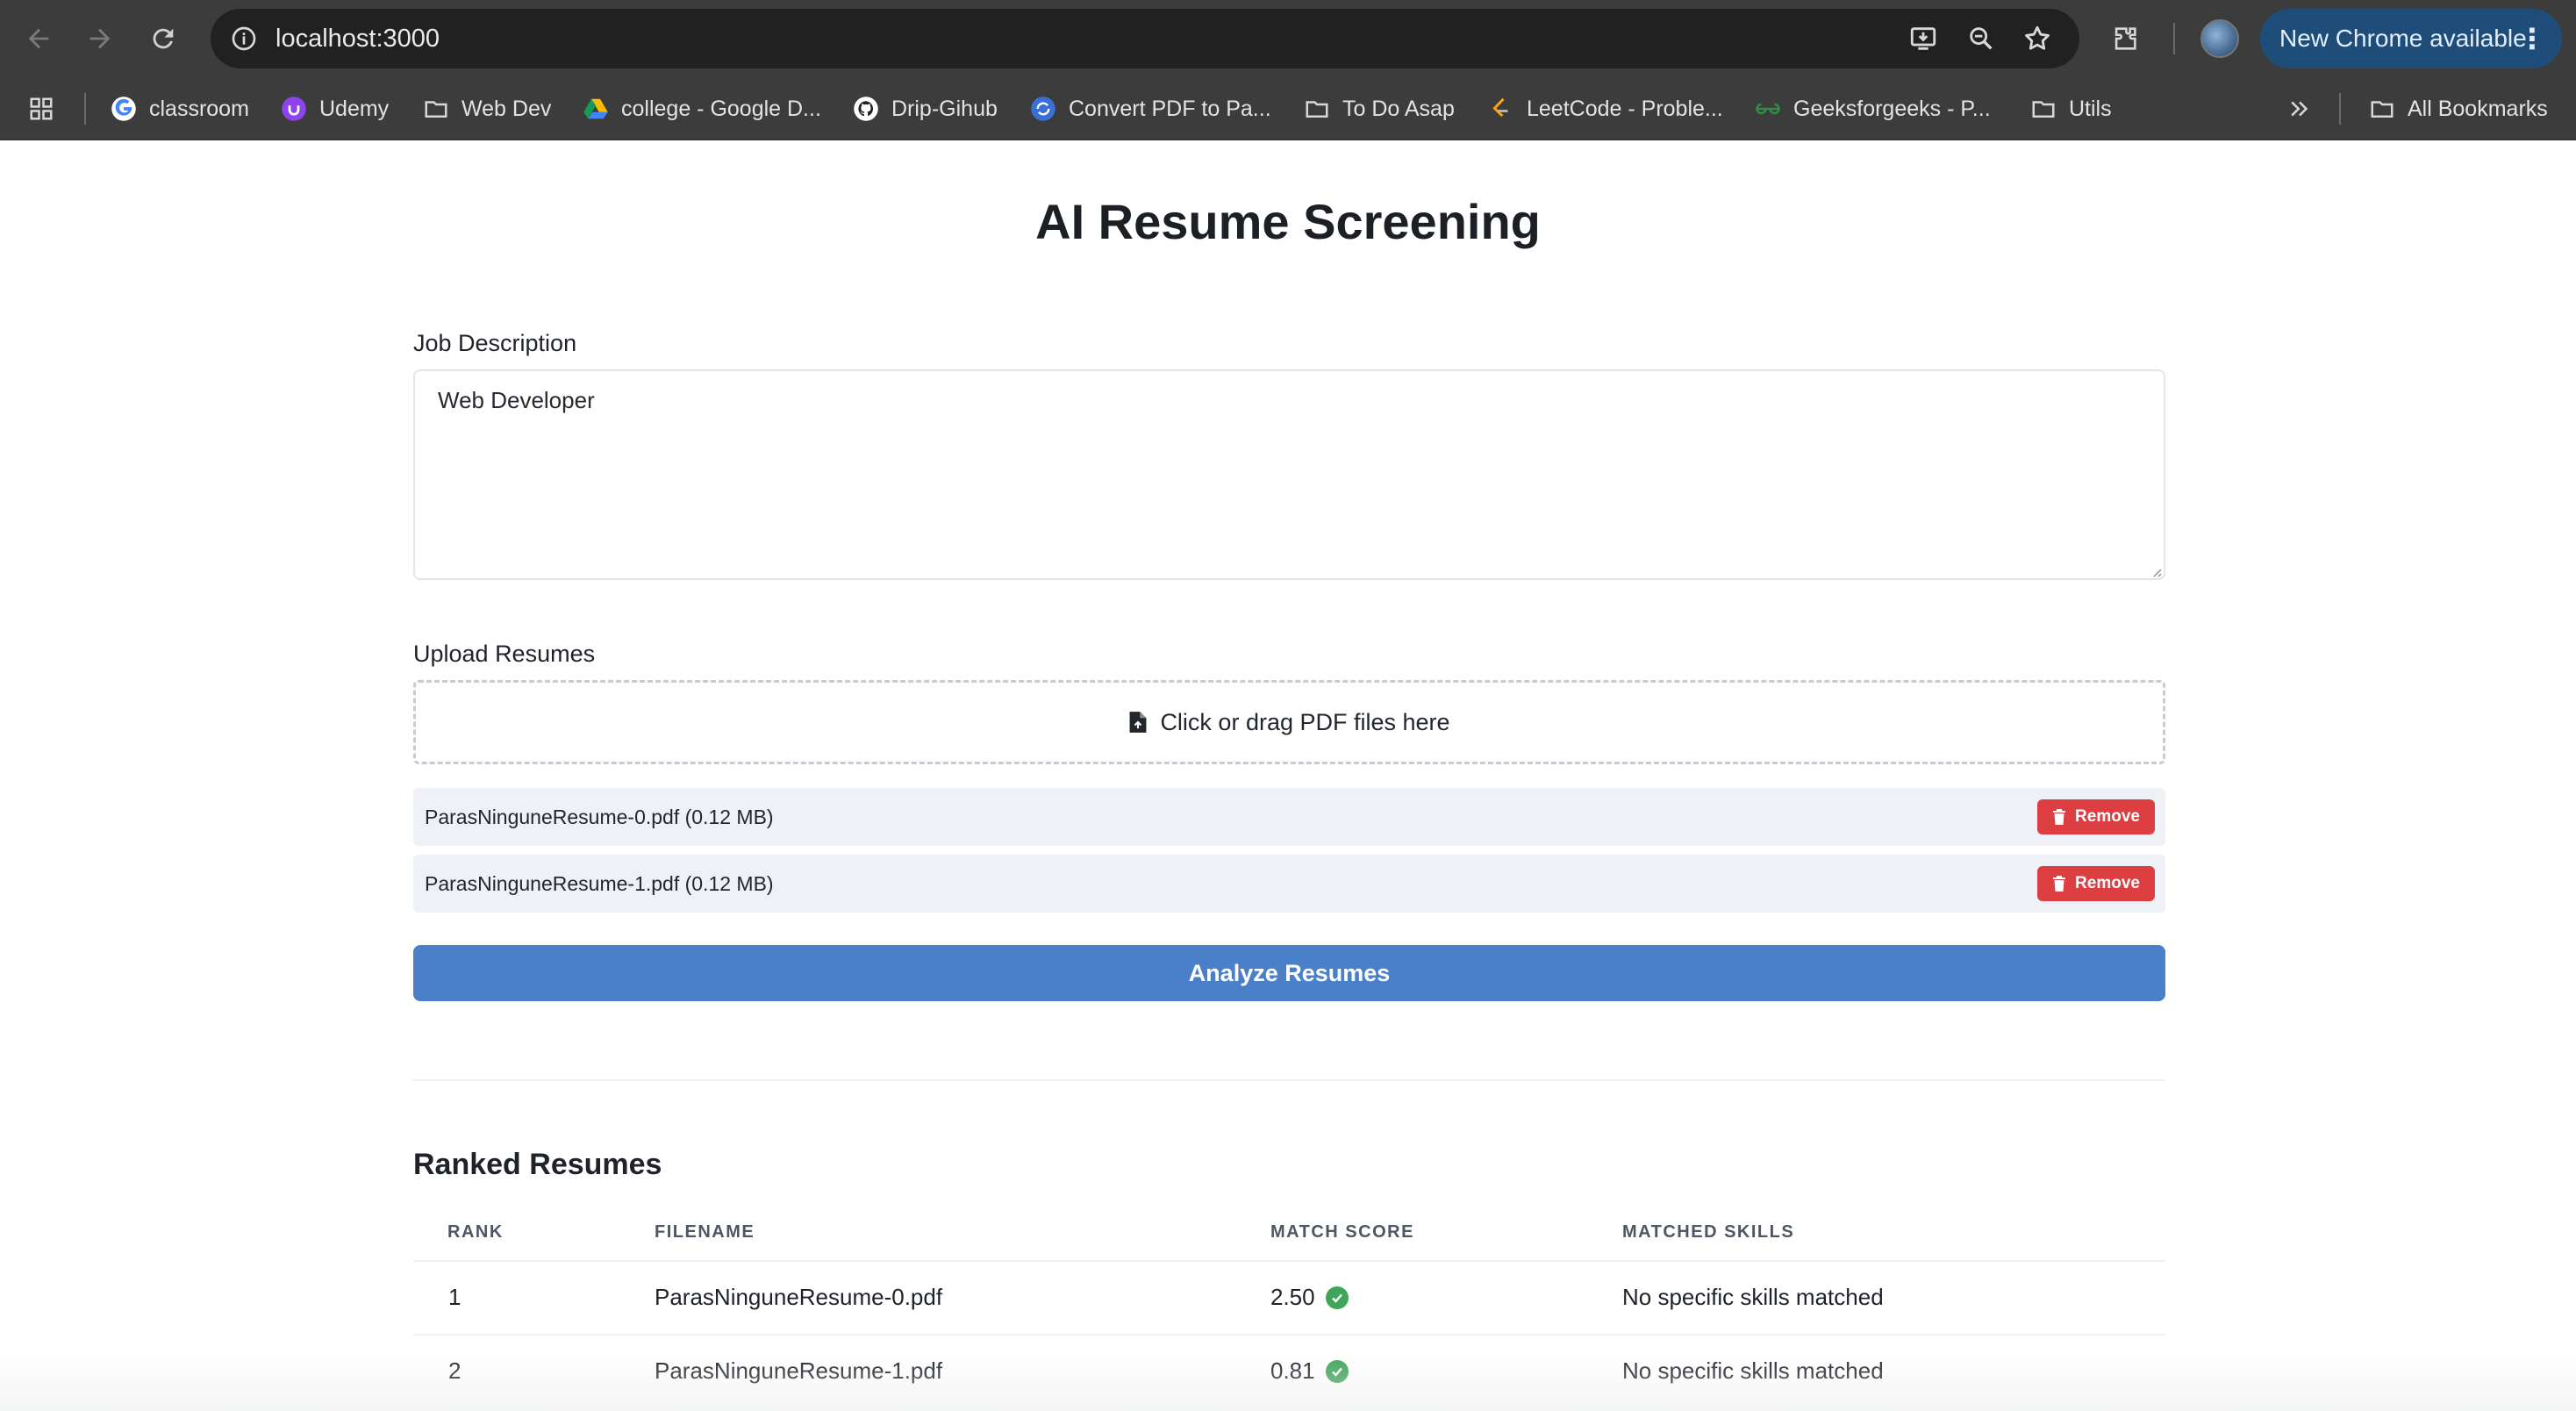 This screenshot has height=1411, width=2576. I want to click on gfg-icon, so click(1768, 109).